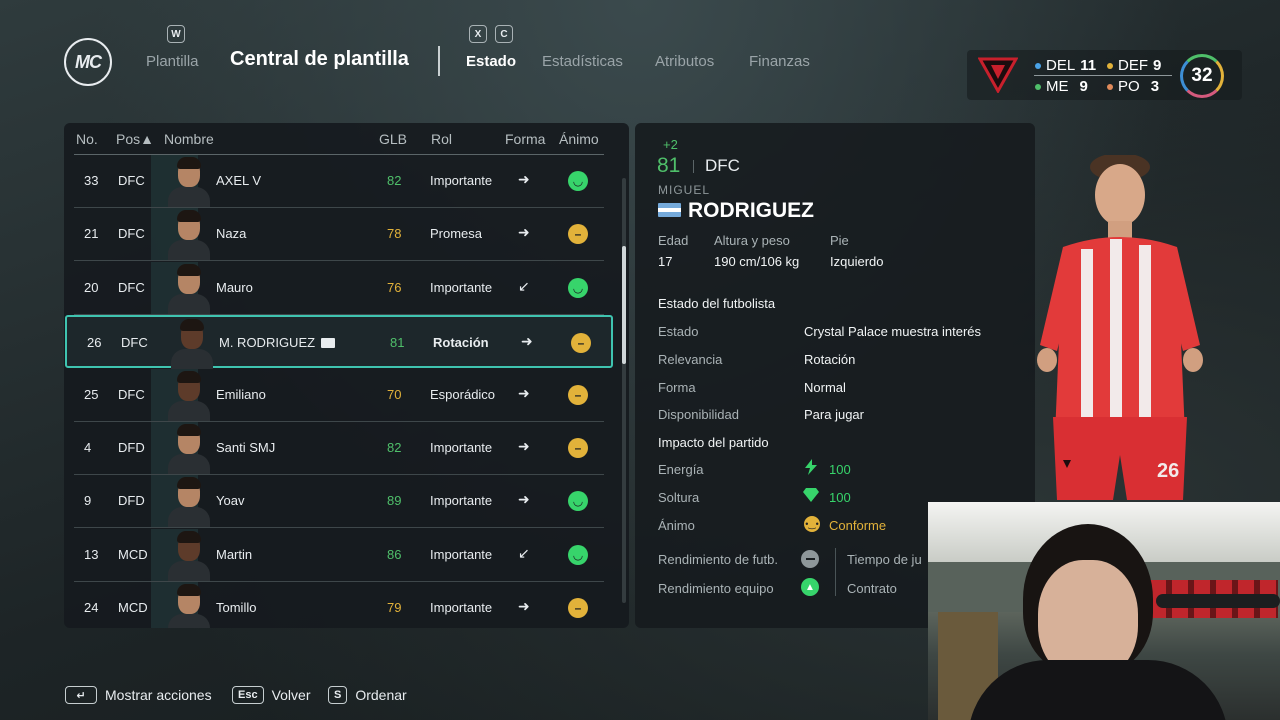  What do you see at coordinates (91, 180) in the screenshot?
I see `player-number: 33` at bounding box center [91, 180].